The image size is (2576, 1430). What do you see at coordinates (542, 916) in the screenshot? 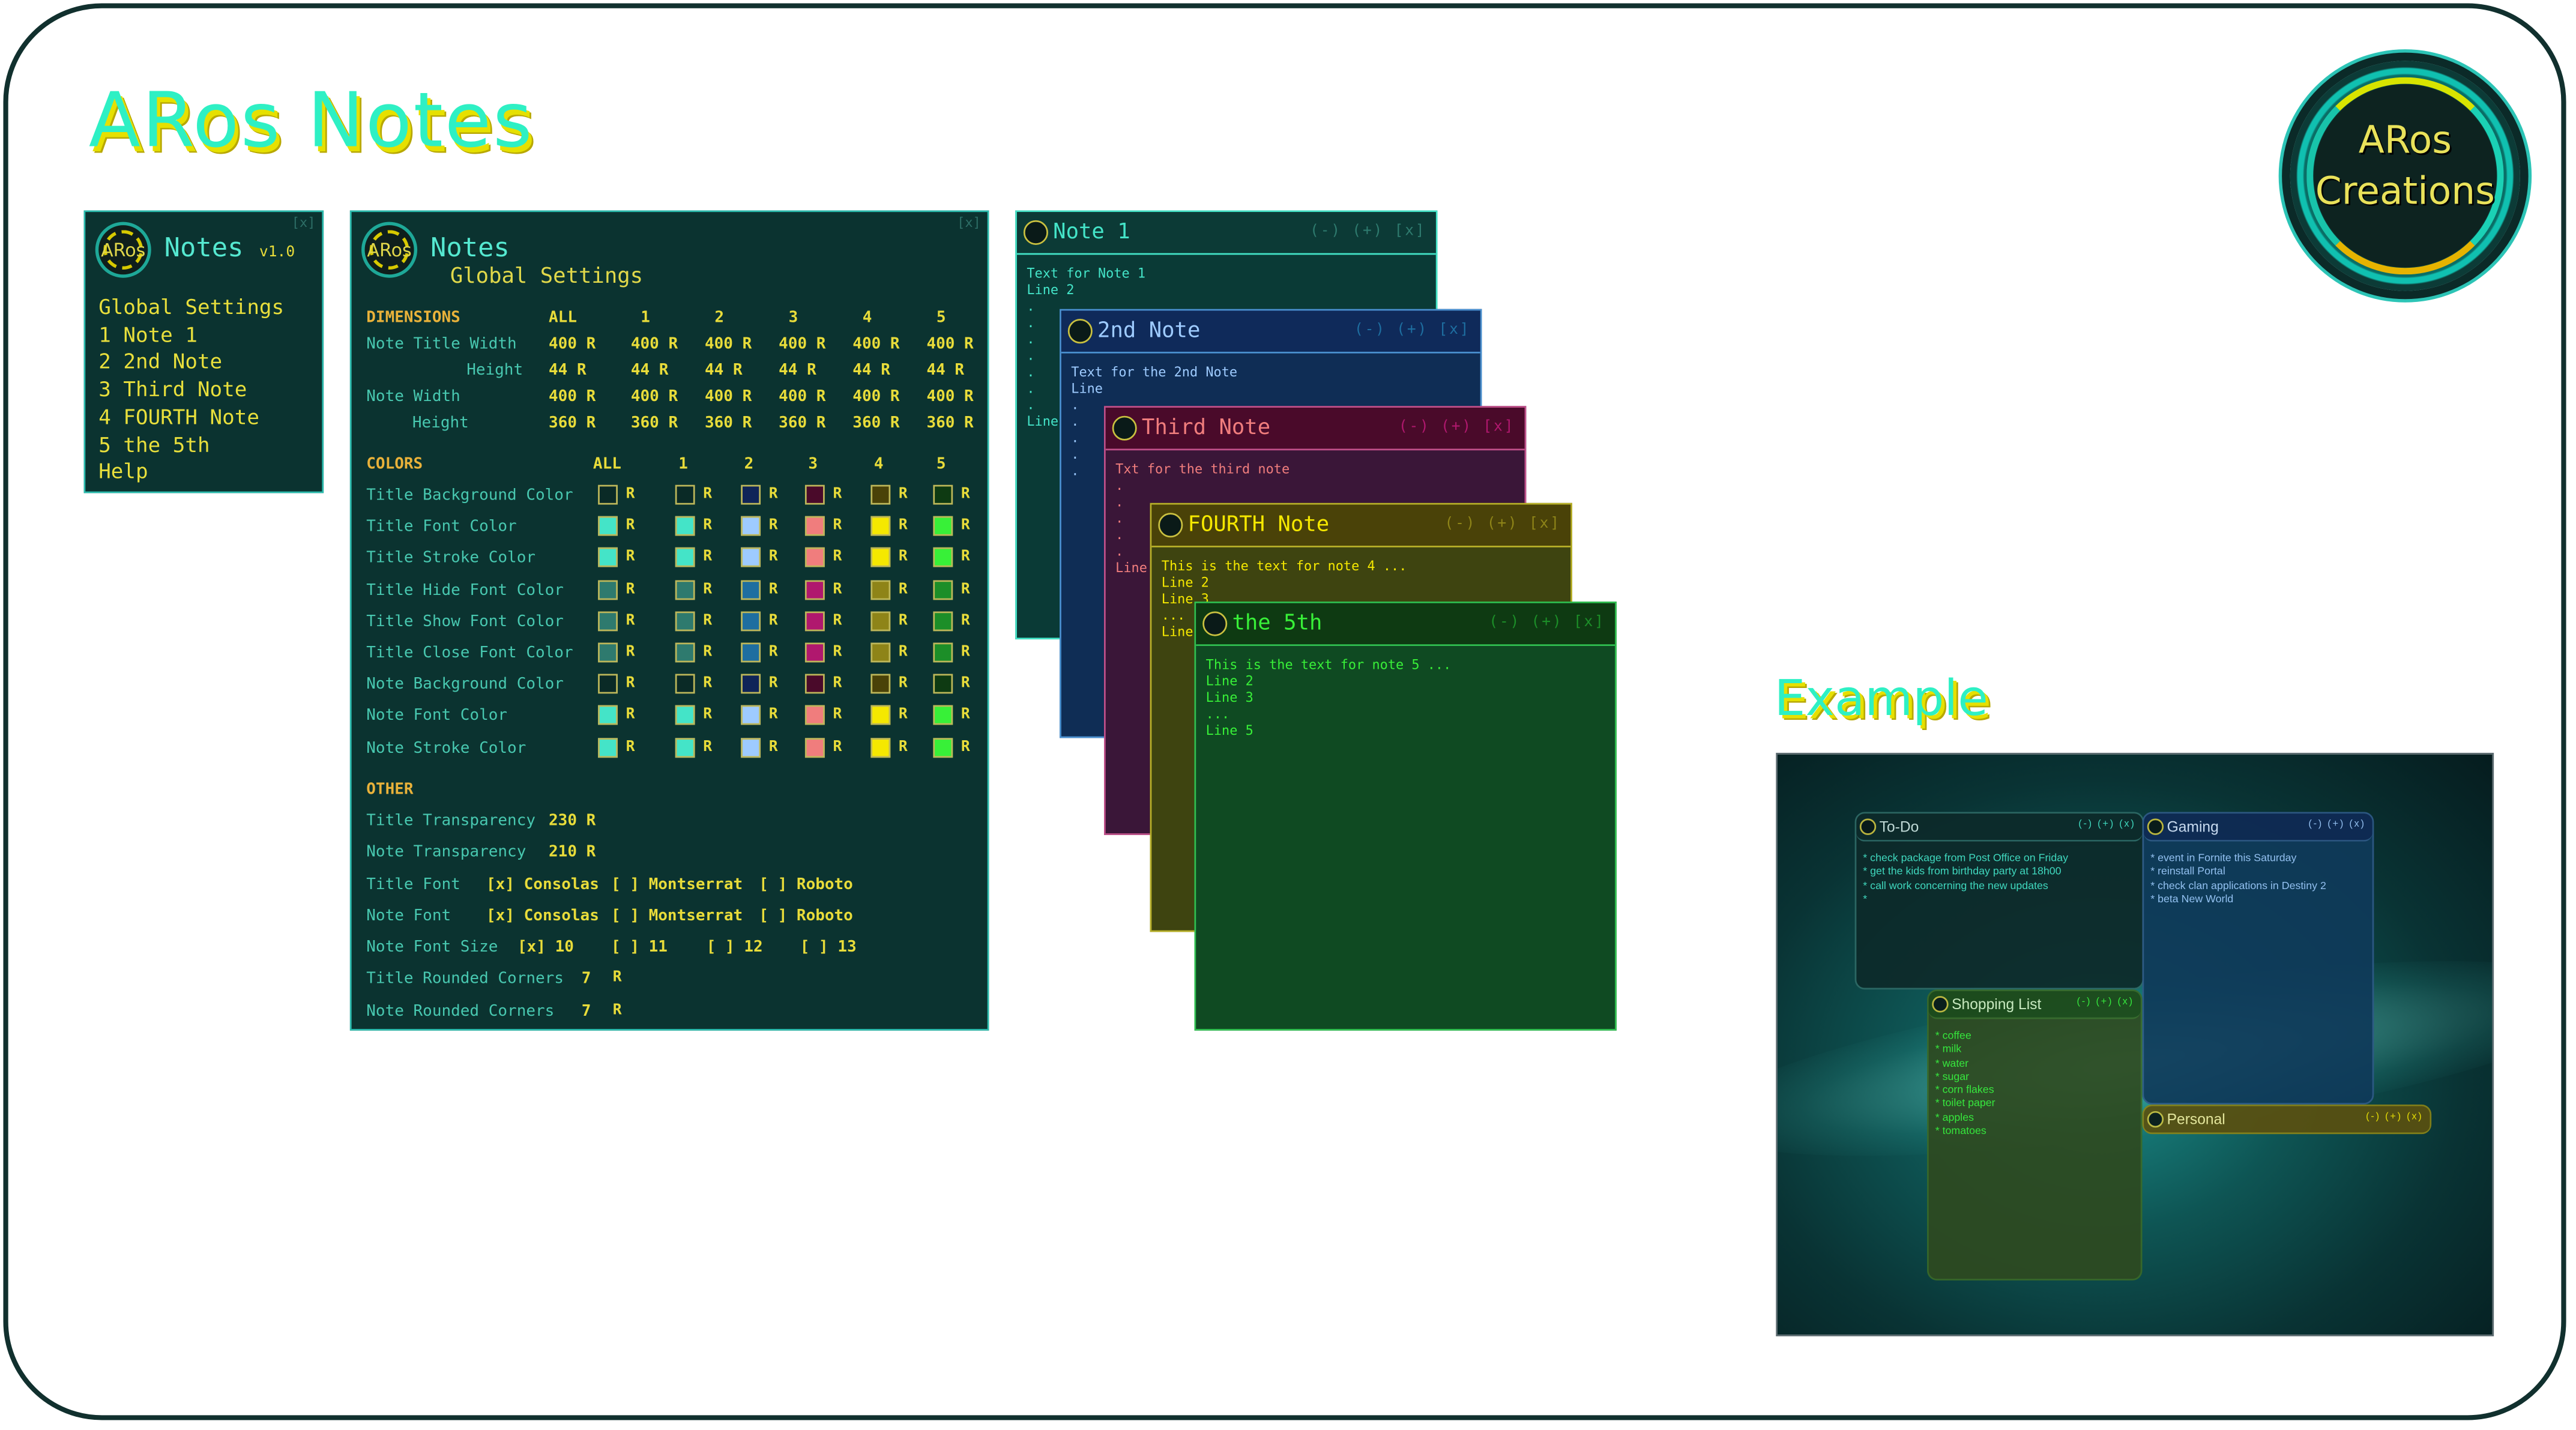
I see `note-font-option: [x] Consolas` at bounding box center [542, 916].